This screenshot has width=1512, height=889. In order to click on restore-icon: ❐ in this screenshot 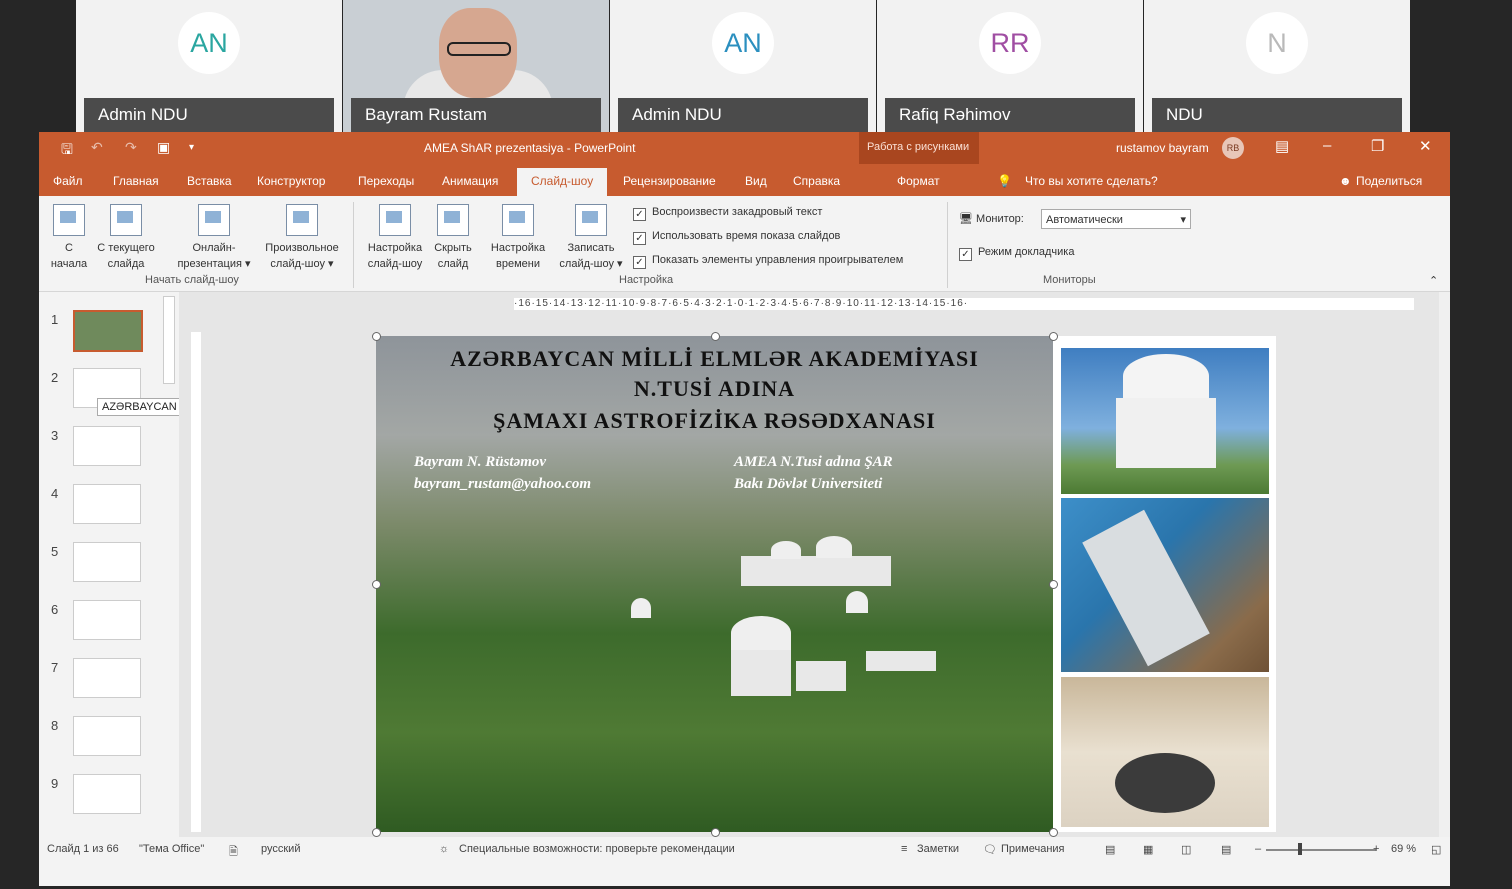, I will do `click(1377, 146)`.